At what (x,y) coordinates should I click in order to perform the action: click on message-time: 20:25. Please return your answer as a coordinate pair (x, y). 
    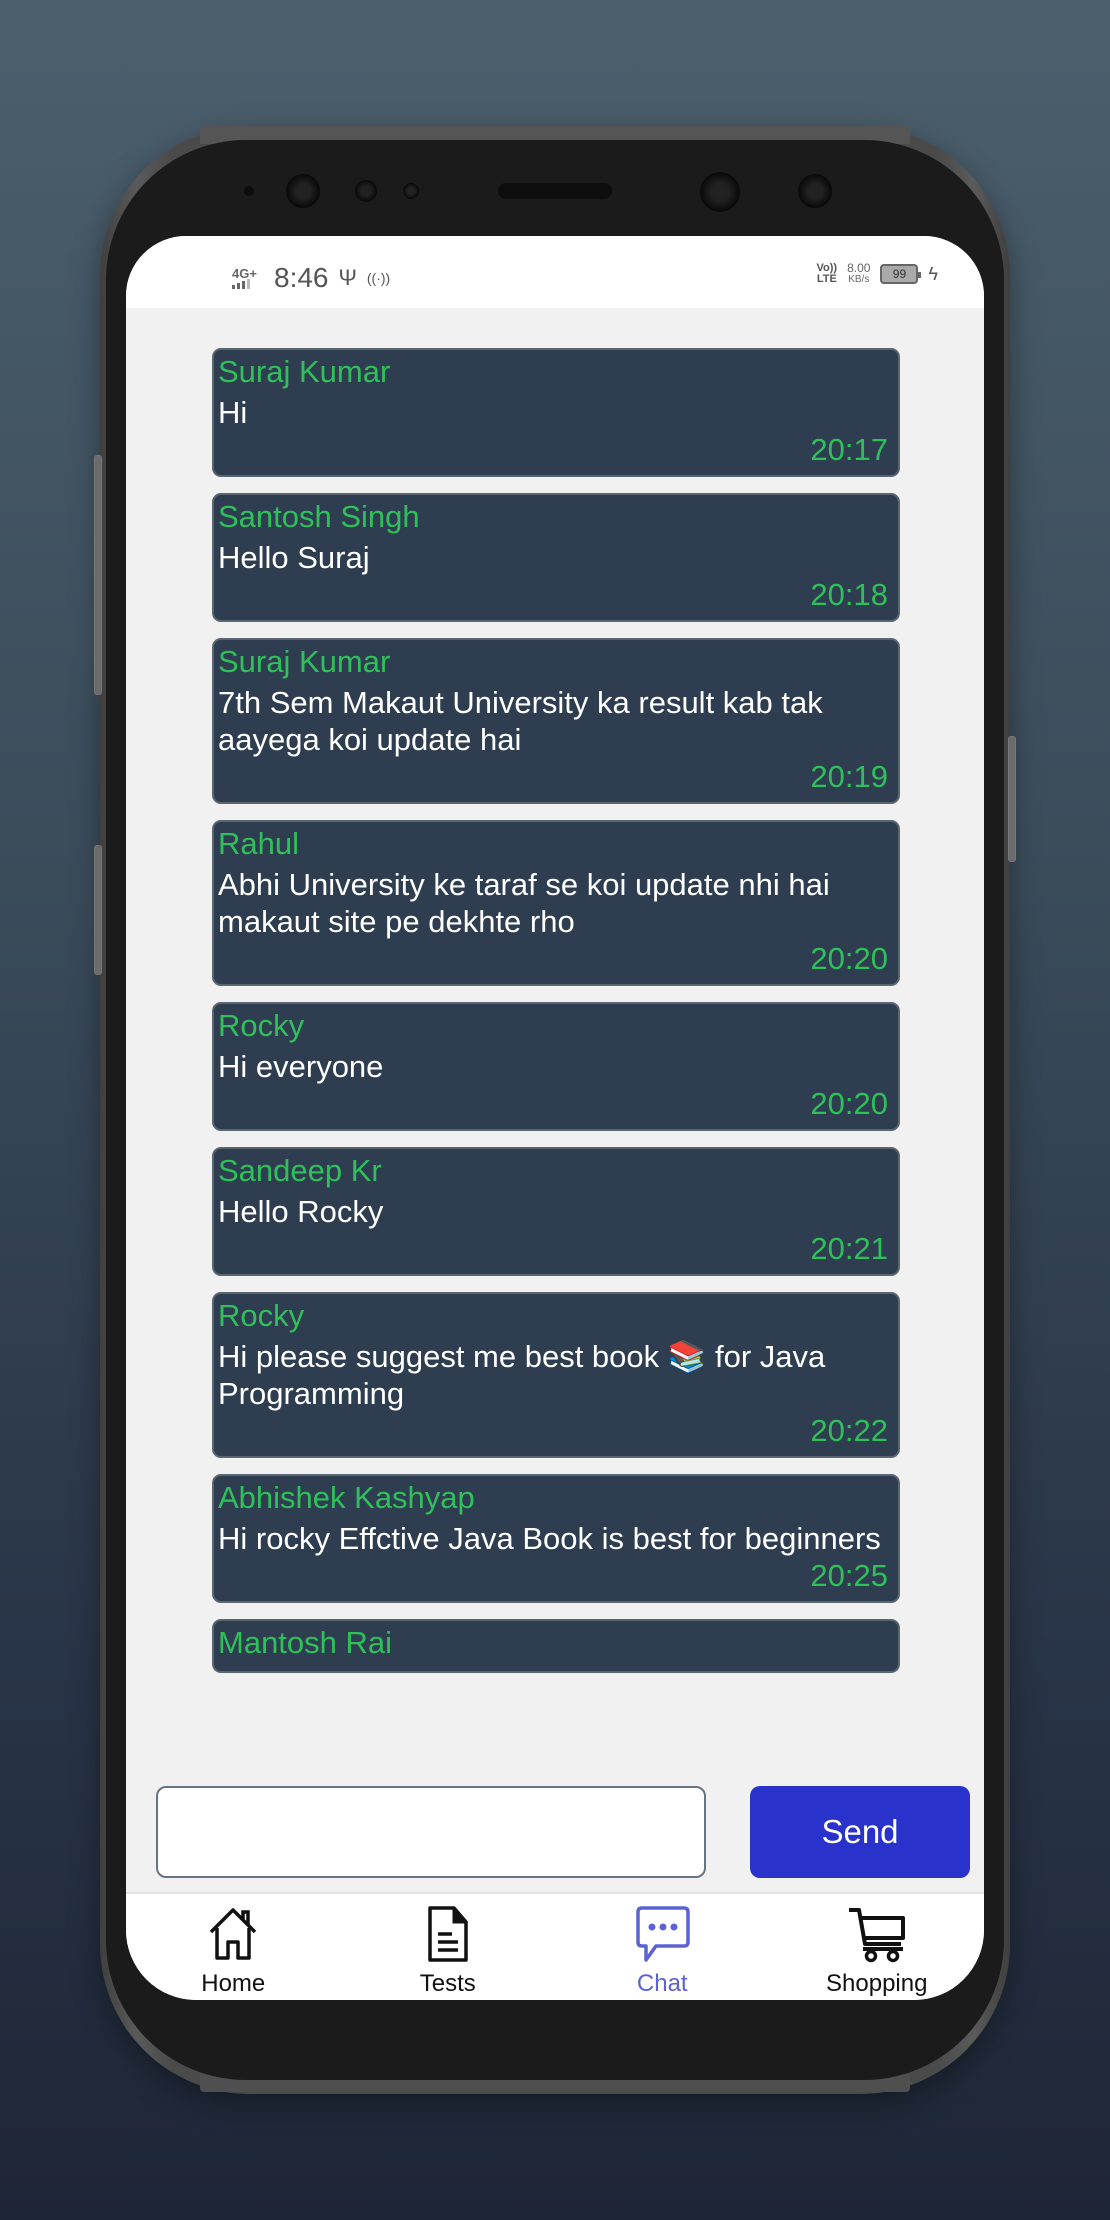
    Looking at the image, I should click on (849, 1575).